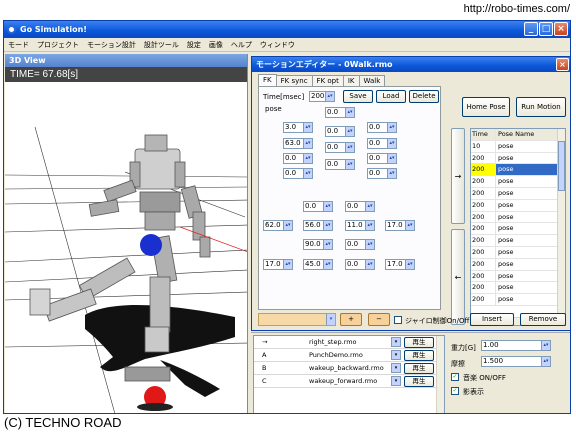 Image resolution: width=576 pixels, height=432 pixels. Describe the element at coordinates (561, 29) in the screenshot. I see `close-button: ×` at that location.